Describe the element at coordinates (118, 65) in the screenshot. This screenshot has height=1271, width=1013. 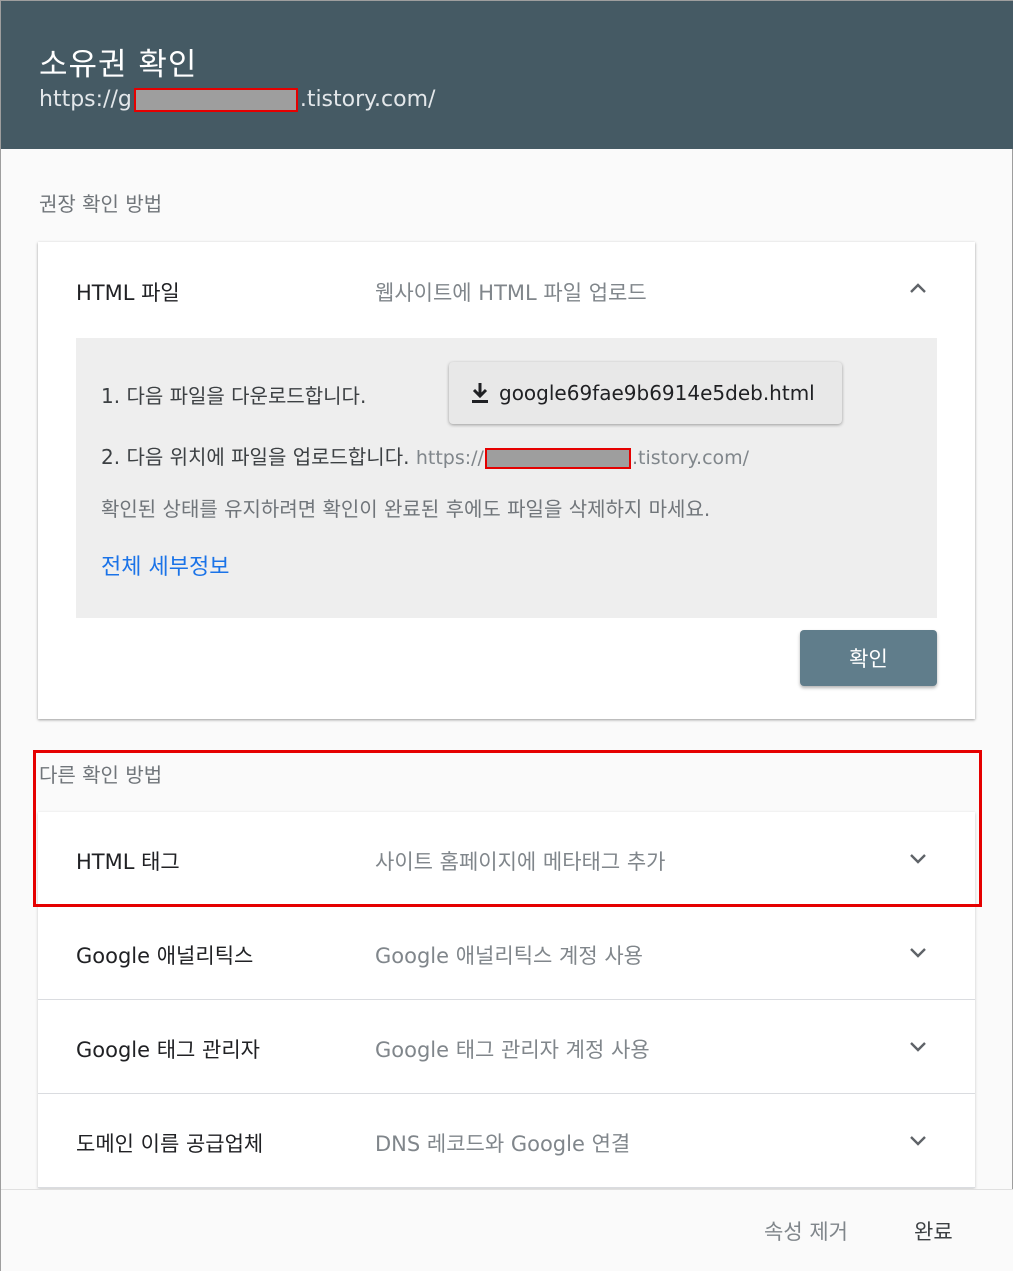
I see `dialog-title: 소유권 확인` at that location.